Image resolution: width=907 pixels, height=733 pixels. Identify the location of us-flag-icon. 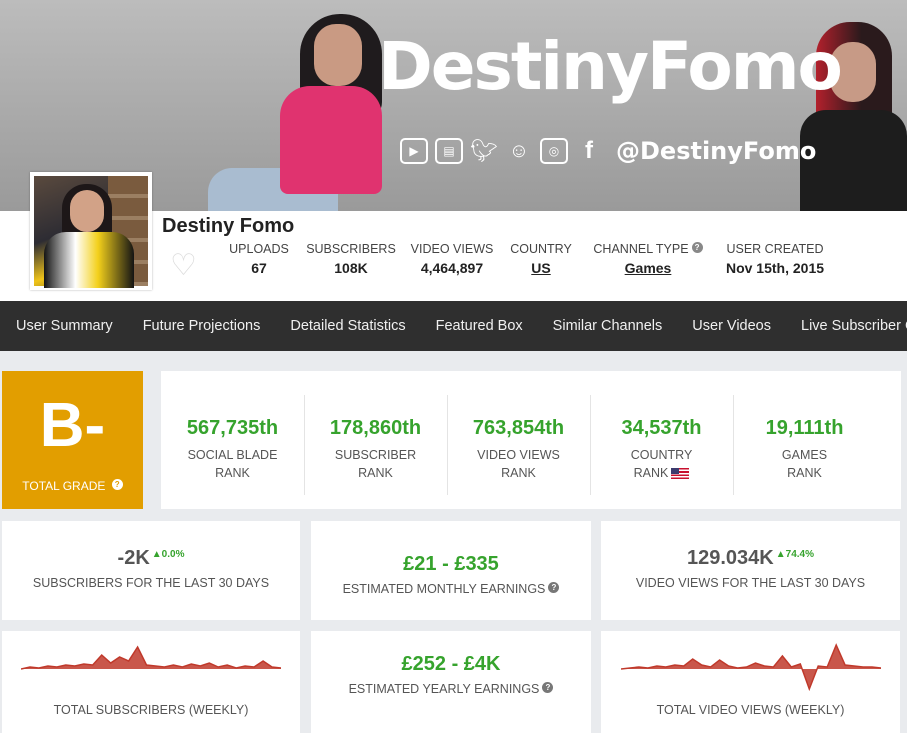
(680, 474).